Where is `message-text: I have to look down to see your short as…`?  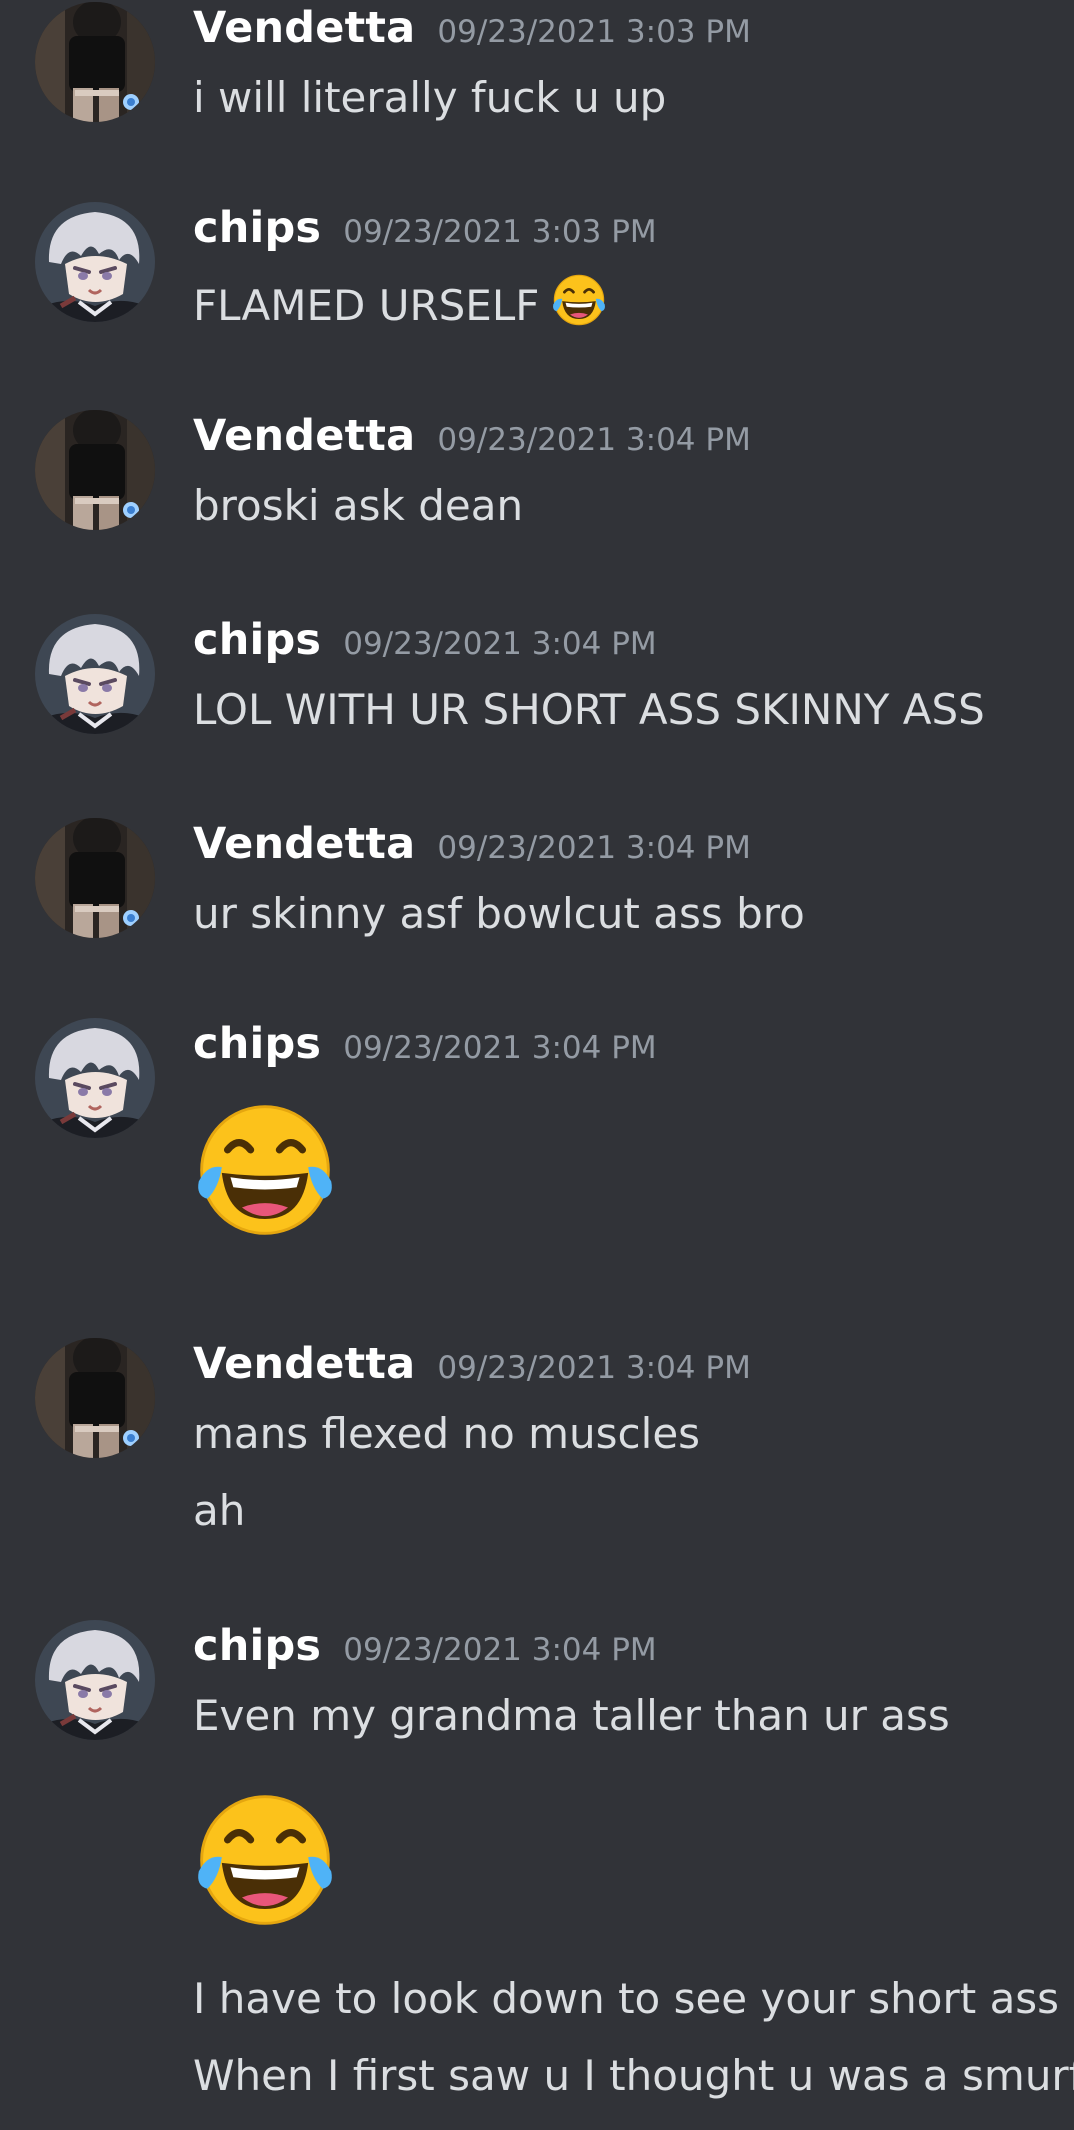 message-text: I have to look down to see your short as… is located at coordinates (626, 1998).